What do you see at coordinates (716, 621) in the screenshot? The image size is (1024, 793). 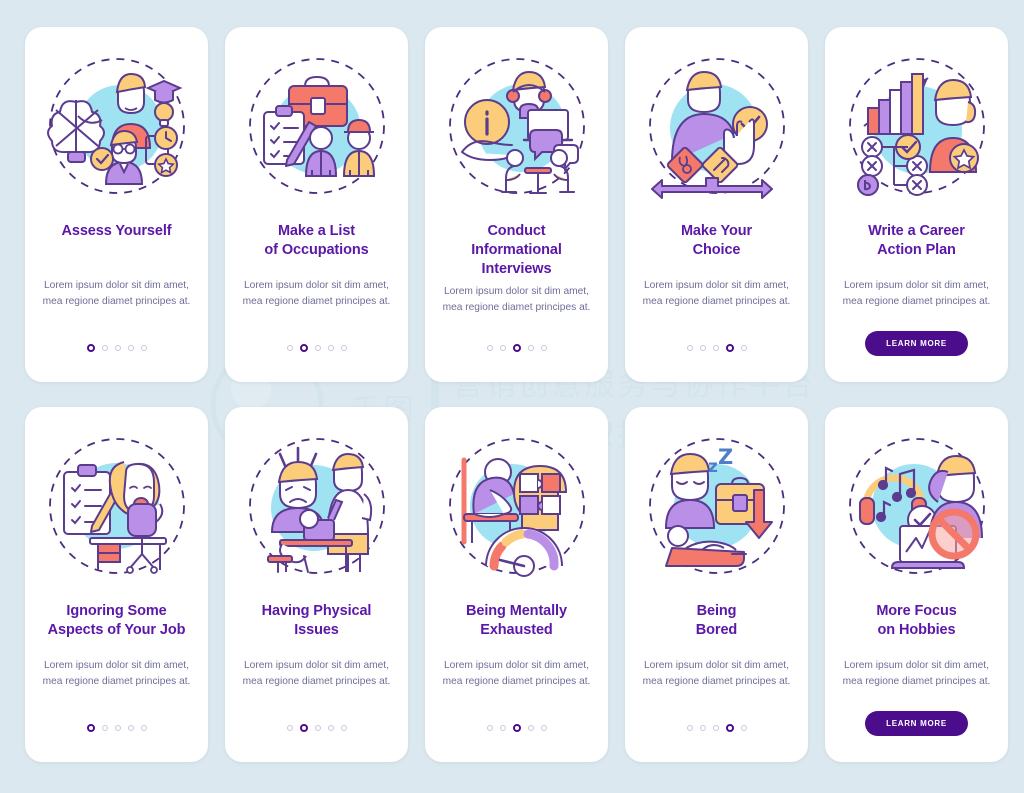 I see `card-title: Being Bored` at bounding box center [716, 621].